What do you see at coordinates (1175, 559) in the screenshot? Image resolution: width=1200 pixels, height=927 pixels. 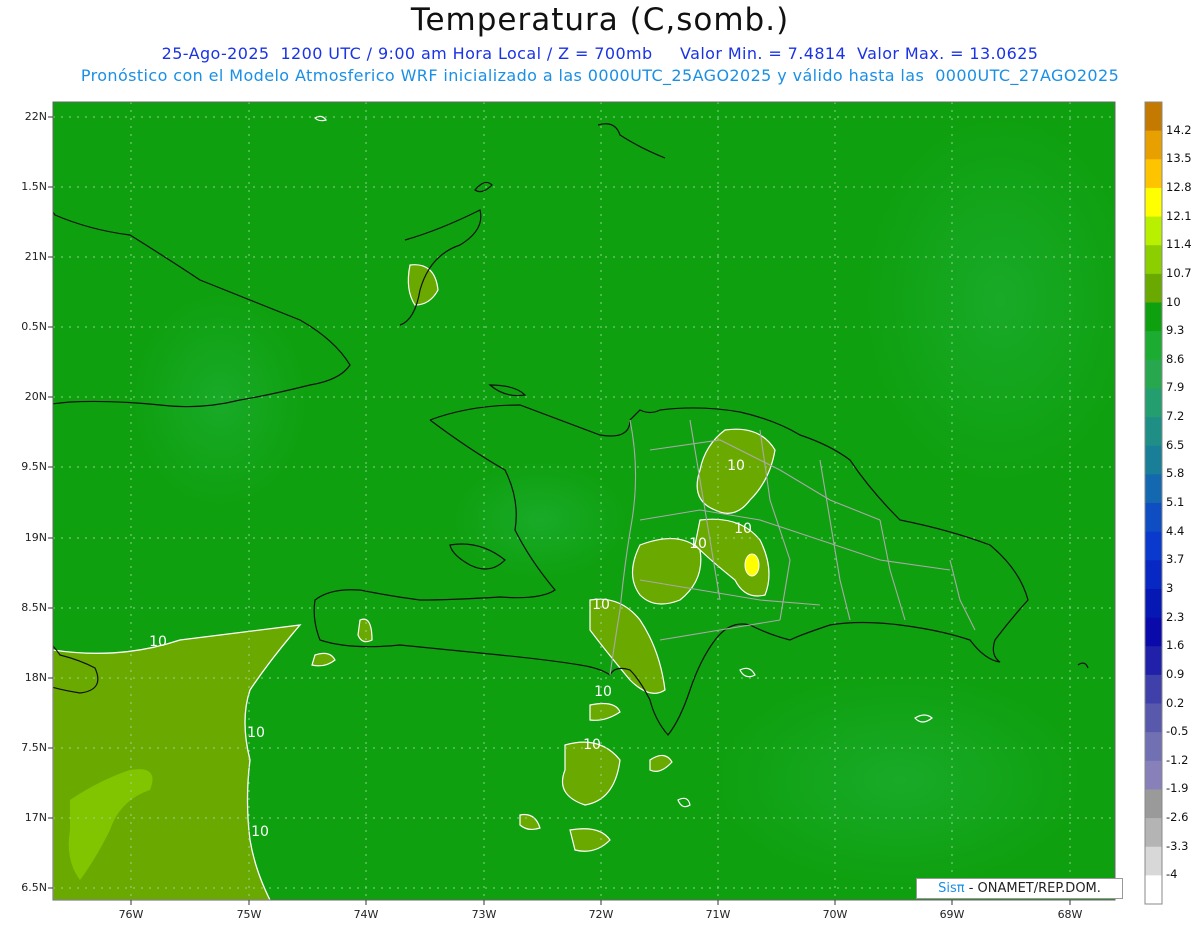 I see `colorbar-label: 3.7` at bounding box center [1175, 559].